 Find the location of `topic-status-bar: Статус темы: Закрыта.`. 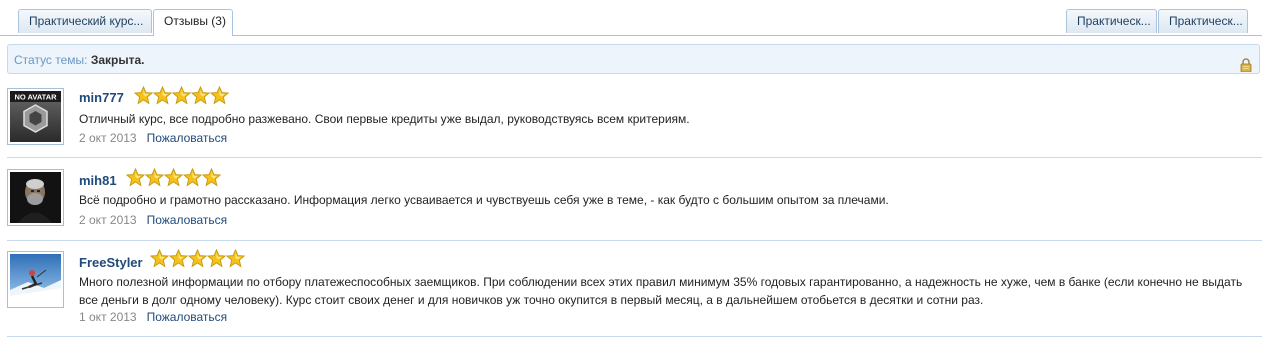

topic-status-bar: Статус темы: Закрыта. is located at coordinates (633, 59).